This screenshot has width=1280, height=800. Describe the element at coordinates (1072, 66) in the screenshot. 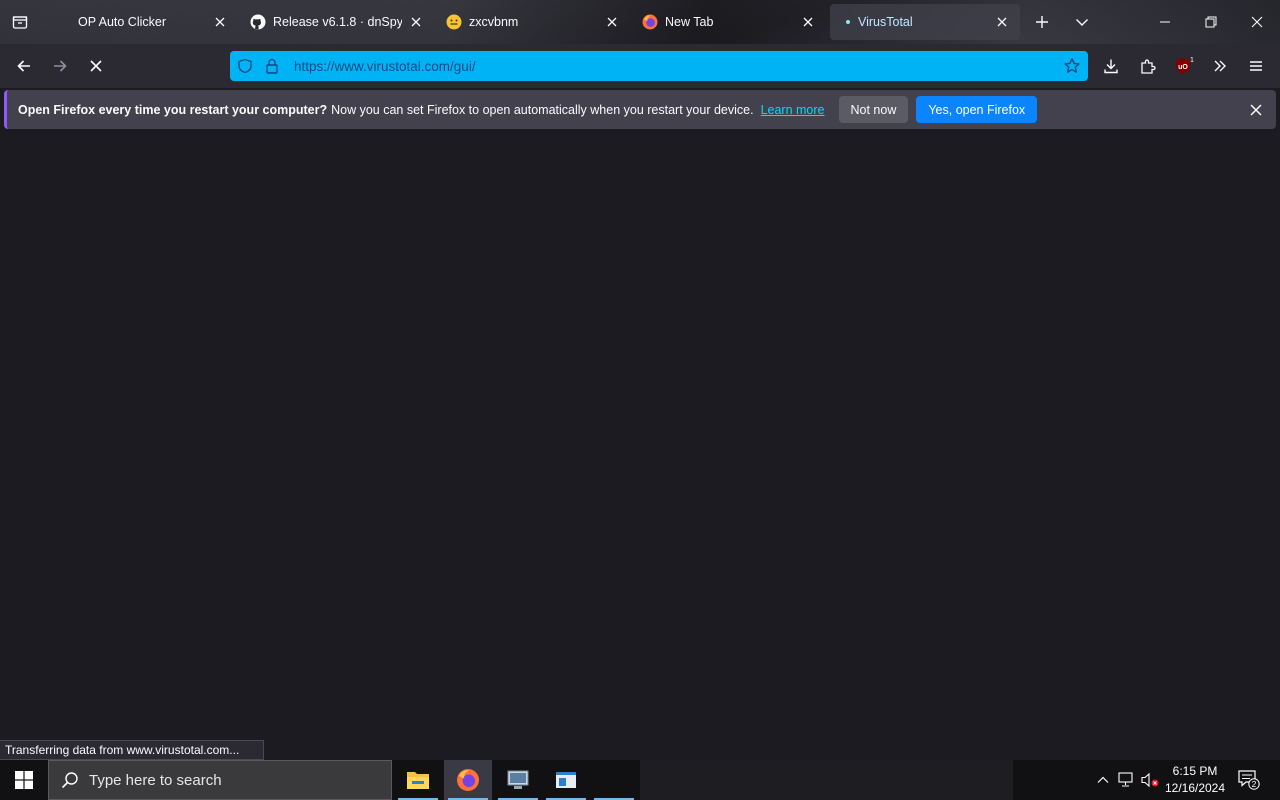

I see `bookmark-star-icon` at that location.